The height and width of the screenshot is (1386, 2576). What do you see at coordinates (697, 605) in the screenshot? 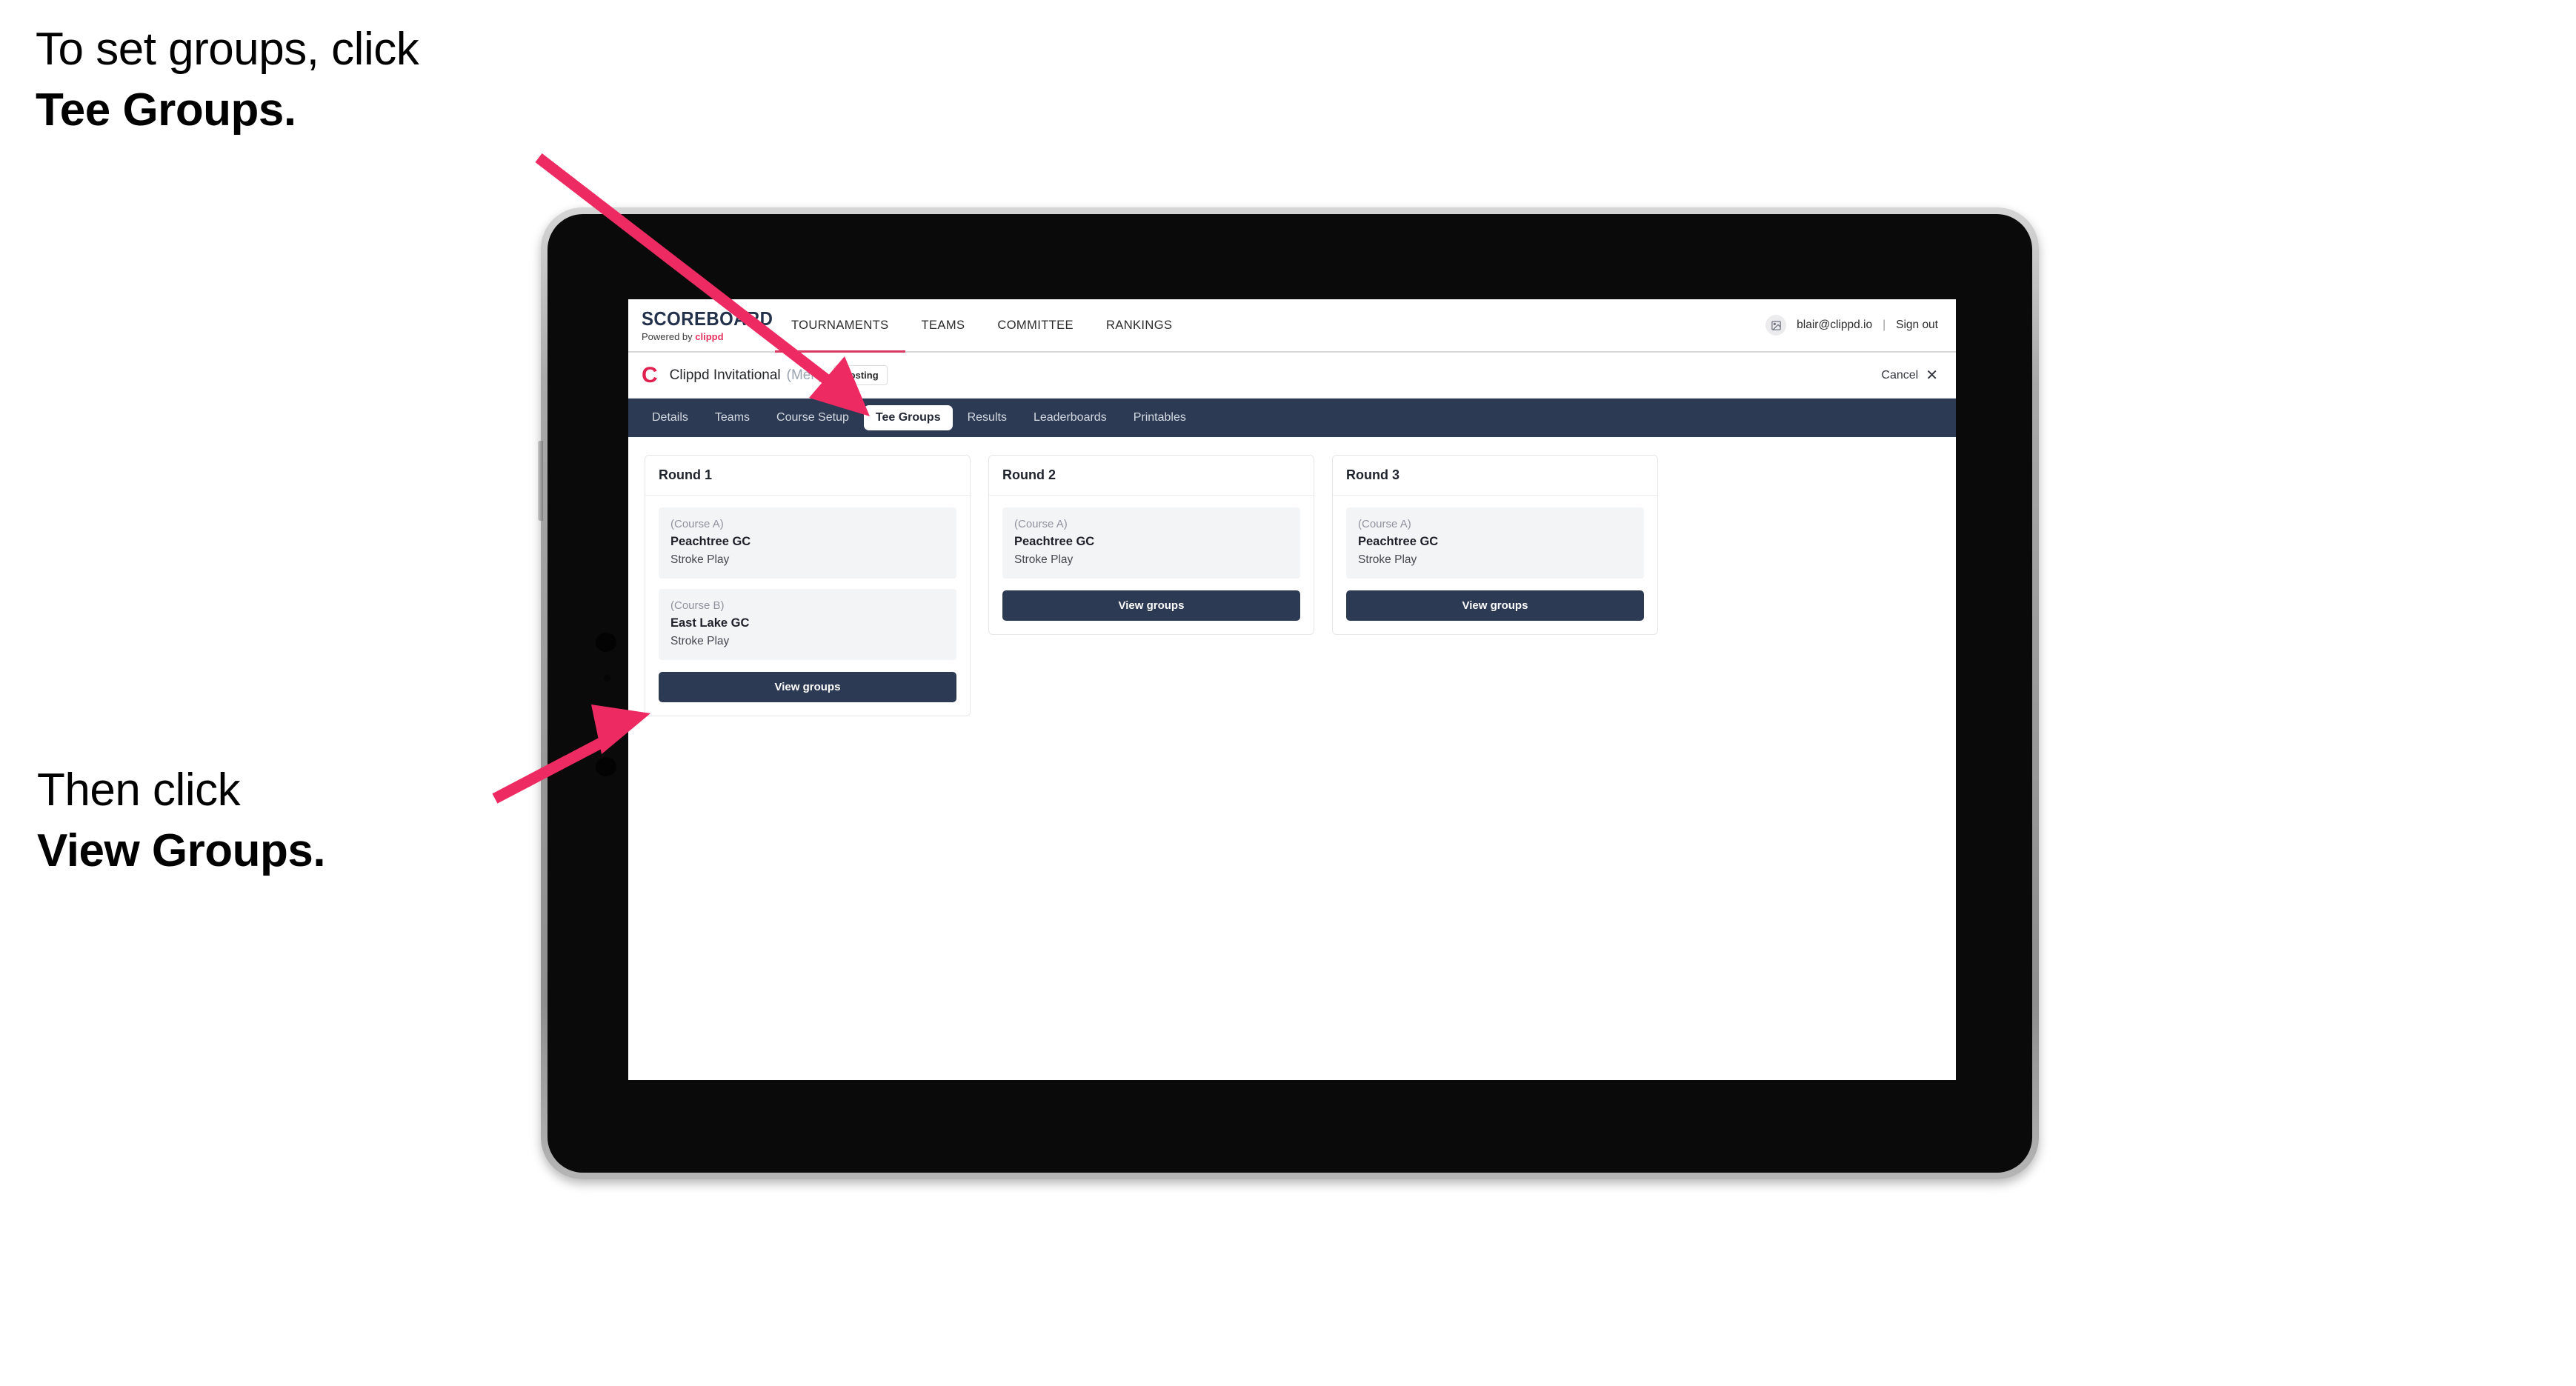
I see `course-label: (Course B)` at bounding box center [697, 605].